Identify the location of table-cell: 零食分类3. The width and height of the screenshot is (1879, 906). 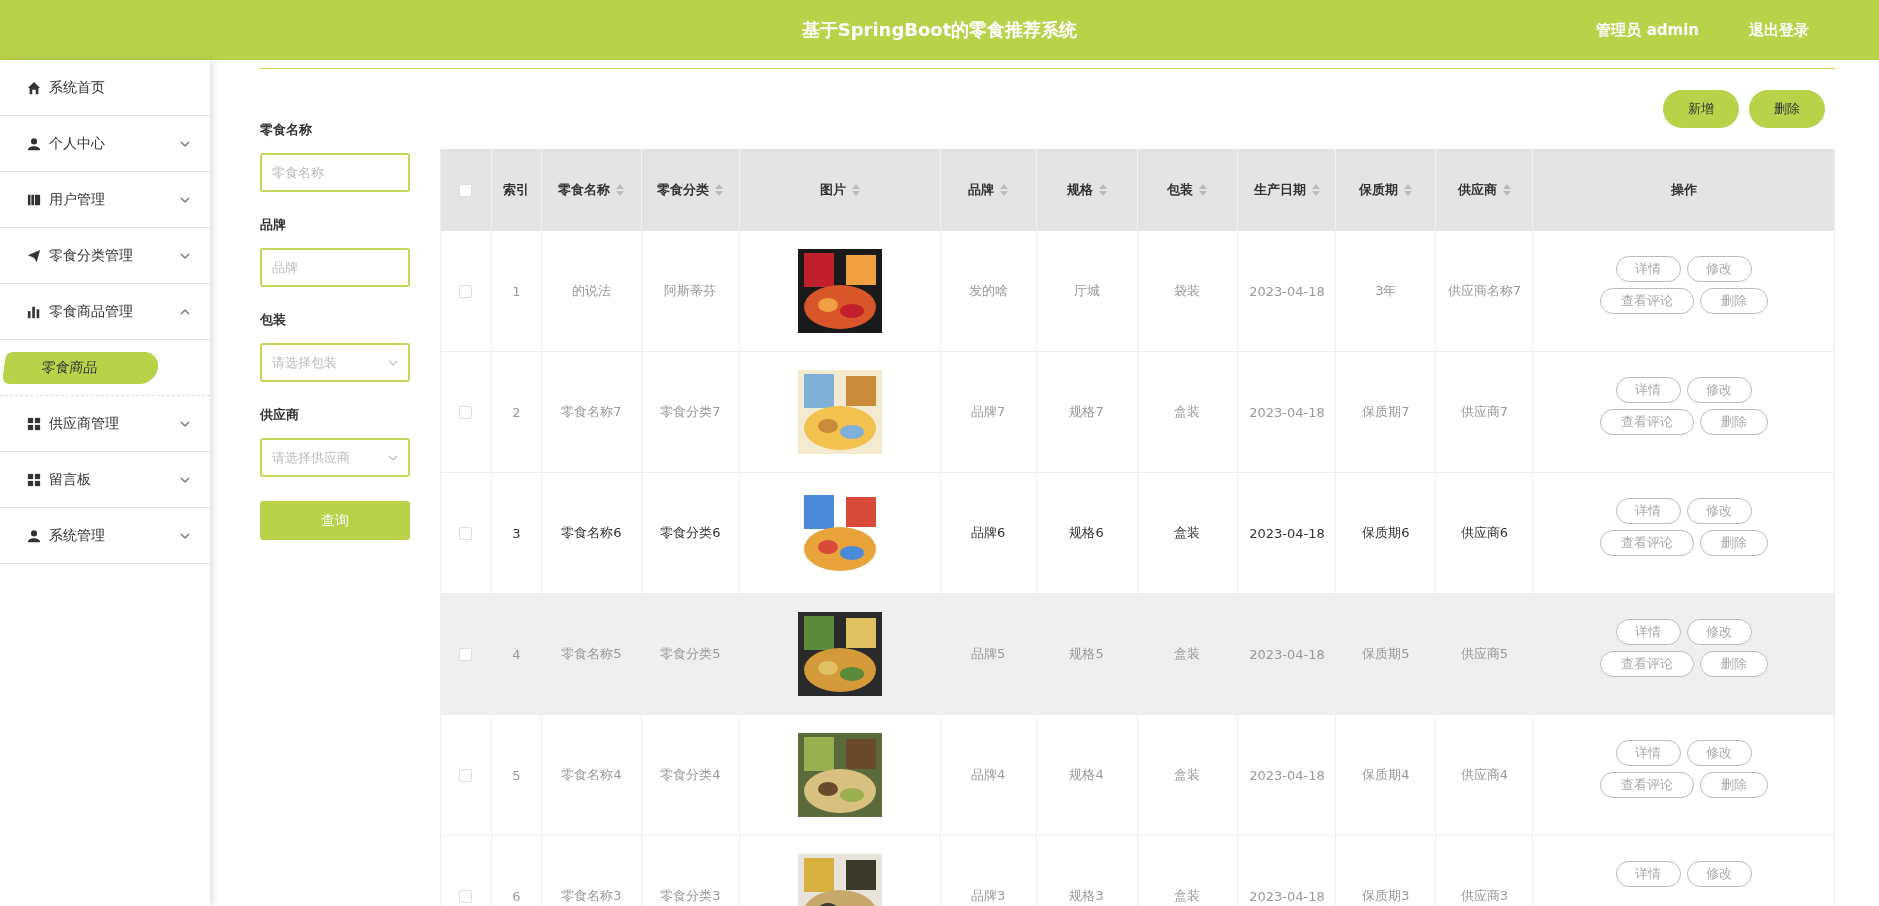
(690, 896).